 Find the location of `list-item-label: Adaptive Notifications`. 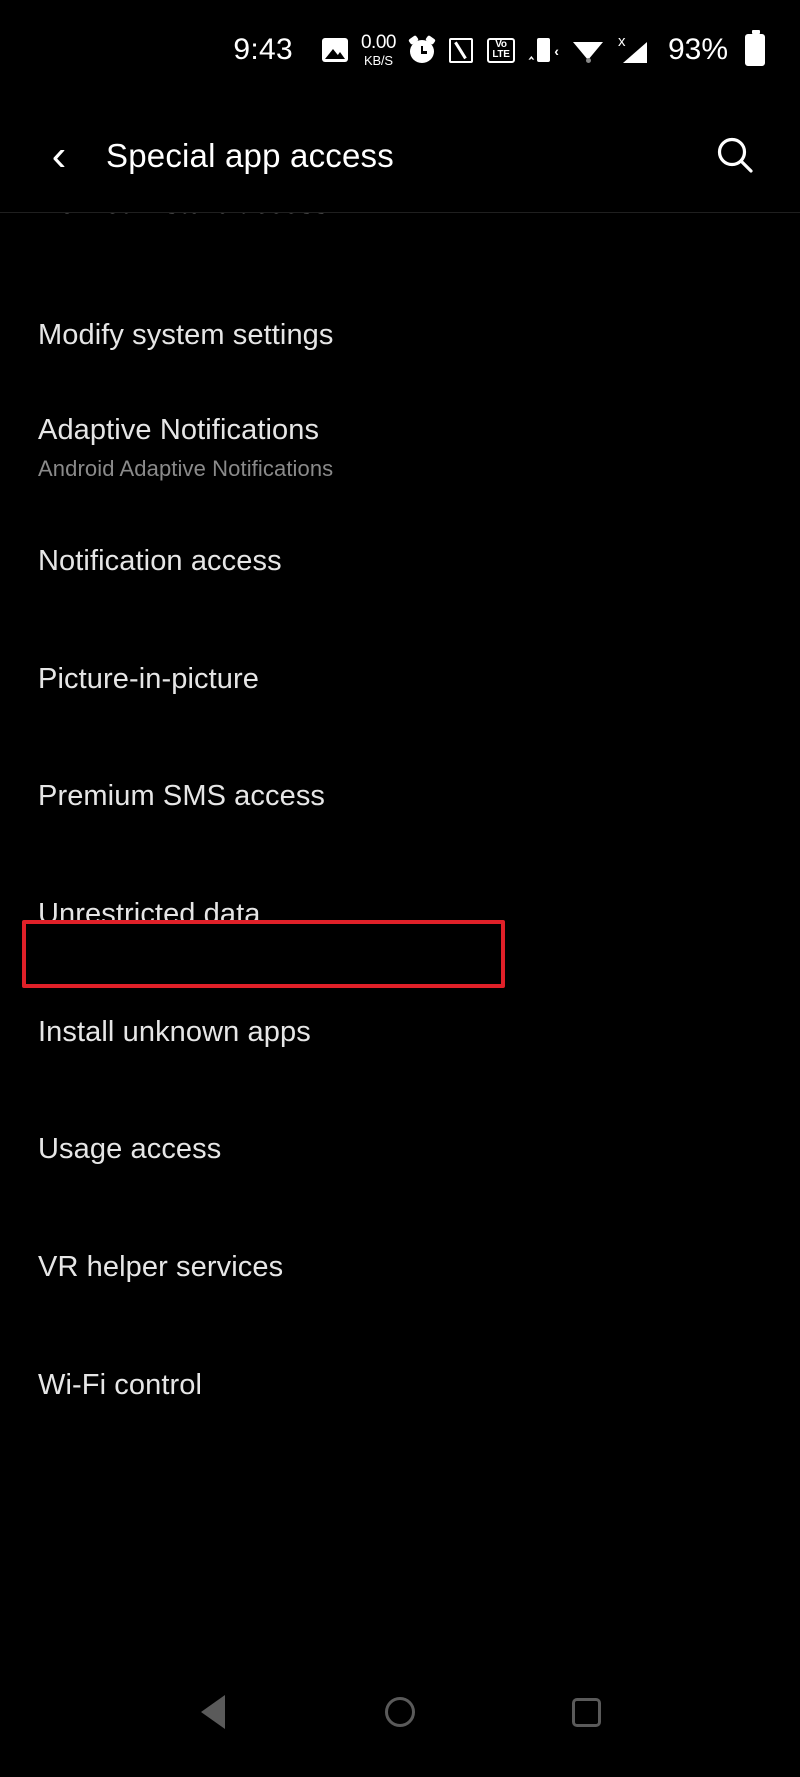

list-item-label: Adaptive Notifications is located at coordinates (179, 430).